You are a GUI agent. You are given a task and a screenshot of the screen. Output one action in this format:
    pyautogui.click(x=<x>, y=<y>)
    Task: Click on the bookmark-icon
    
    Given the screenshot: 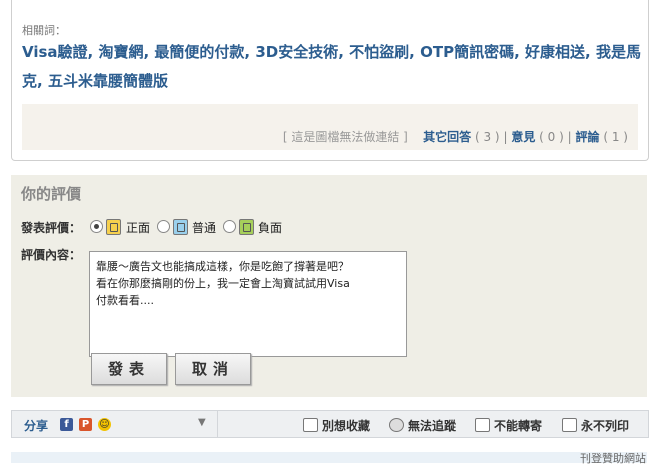 What is the action you would take?
    pyautogui.click(x=310, y=425)
    